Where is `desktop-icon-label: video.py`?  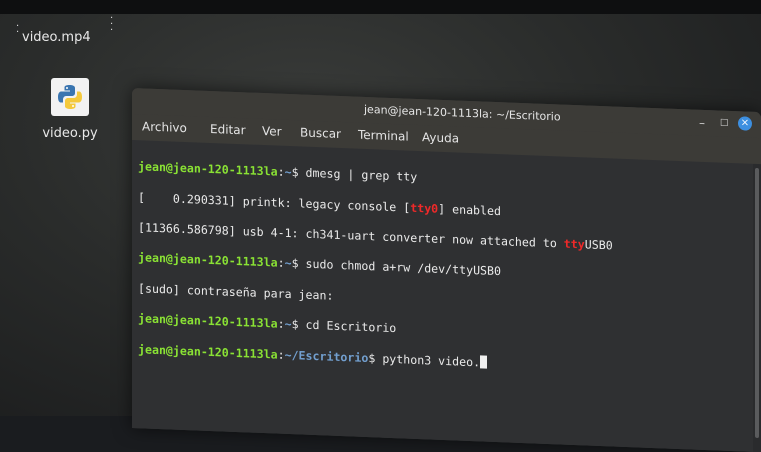 desktop-icon-label: video.py is located at coordinates (70, 133).